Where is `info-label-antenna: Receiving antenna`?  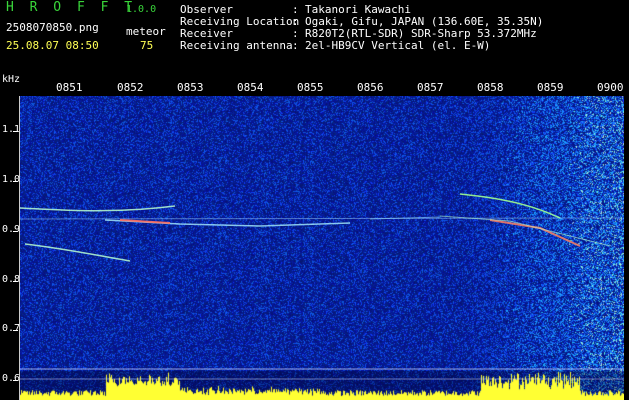
info-label-antenna: Receiving antenna is located at coordinates (236, 45).